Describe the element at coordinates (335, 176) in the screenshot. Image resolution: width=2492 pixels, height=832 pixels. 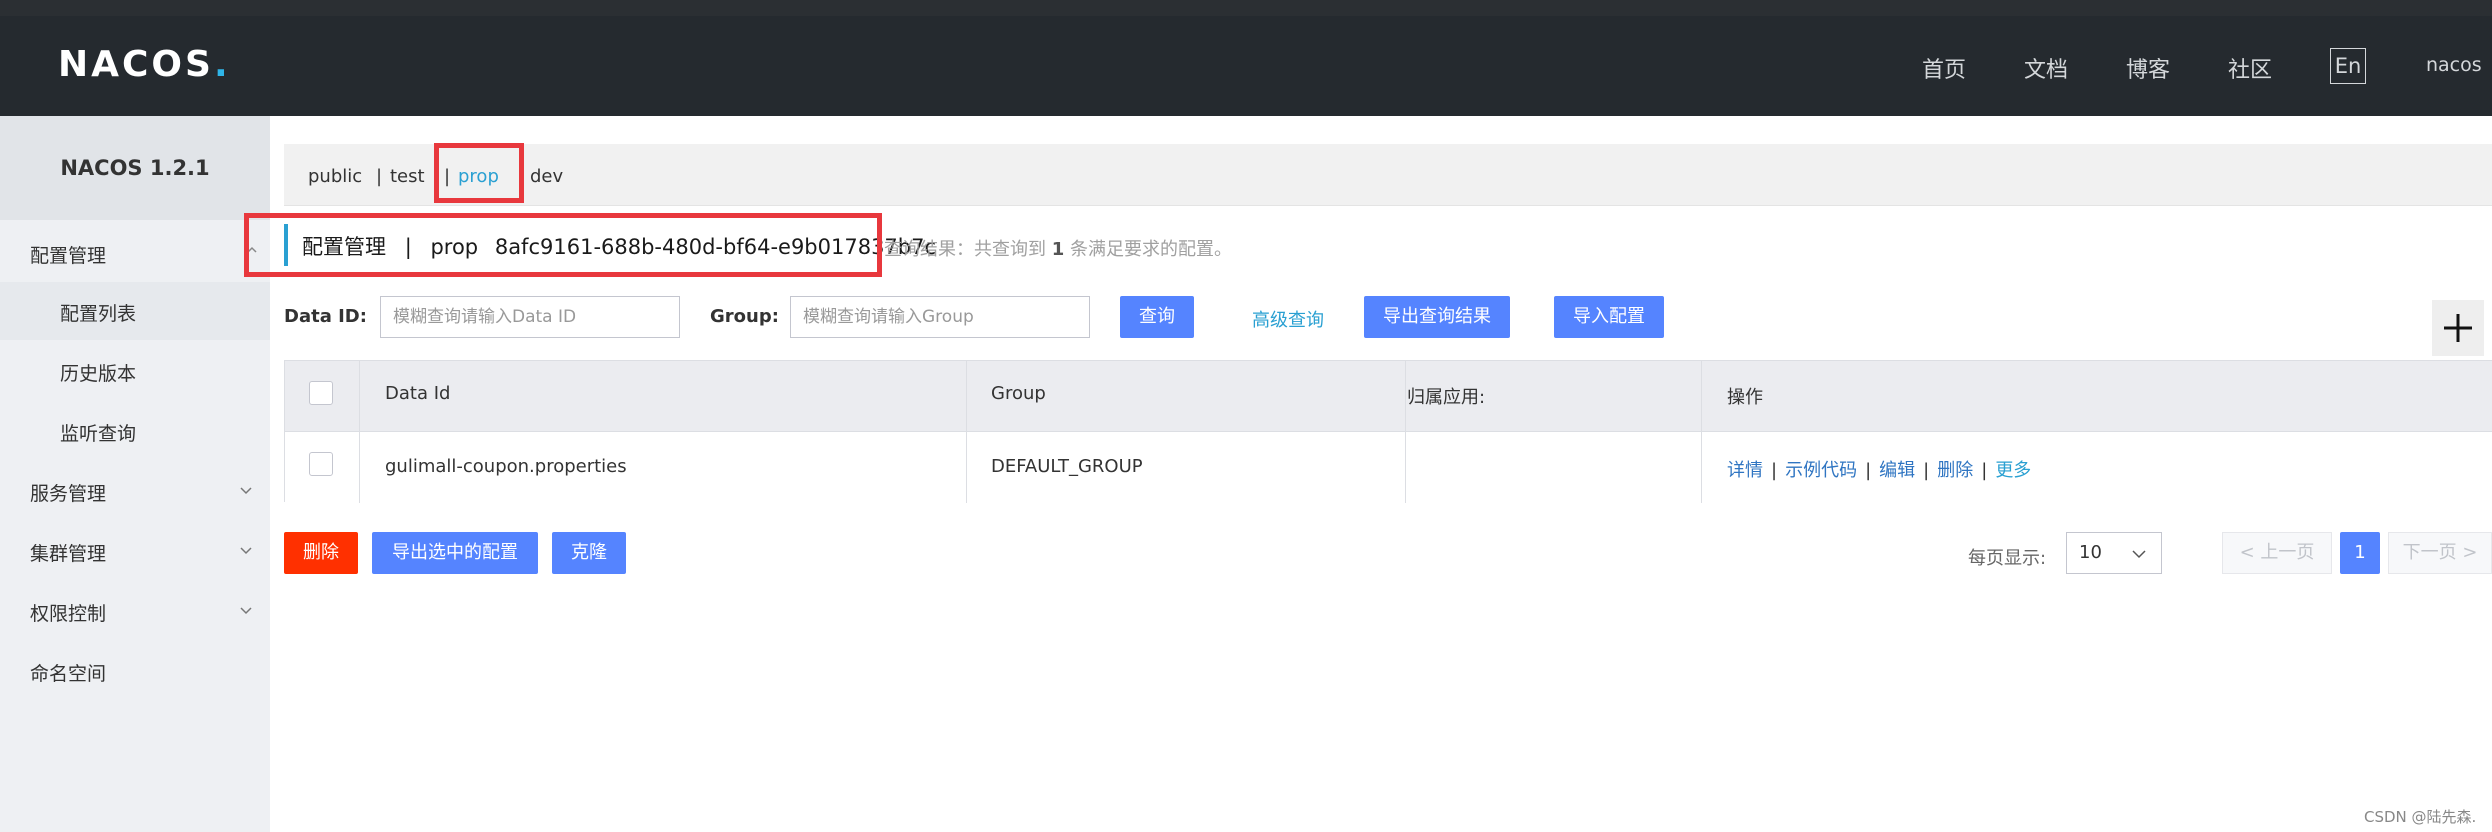
I see `namespace-public: public` at that location.